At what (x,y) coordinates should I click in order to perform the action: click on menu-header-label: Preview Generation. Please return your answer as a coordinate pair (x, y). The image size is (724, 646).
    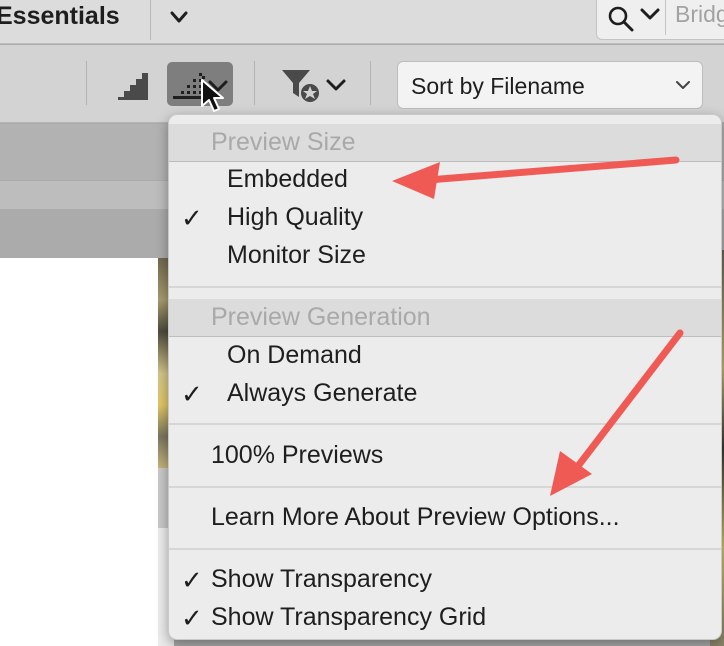
    Looking at the image, I should click on (321, 317).